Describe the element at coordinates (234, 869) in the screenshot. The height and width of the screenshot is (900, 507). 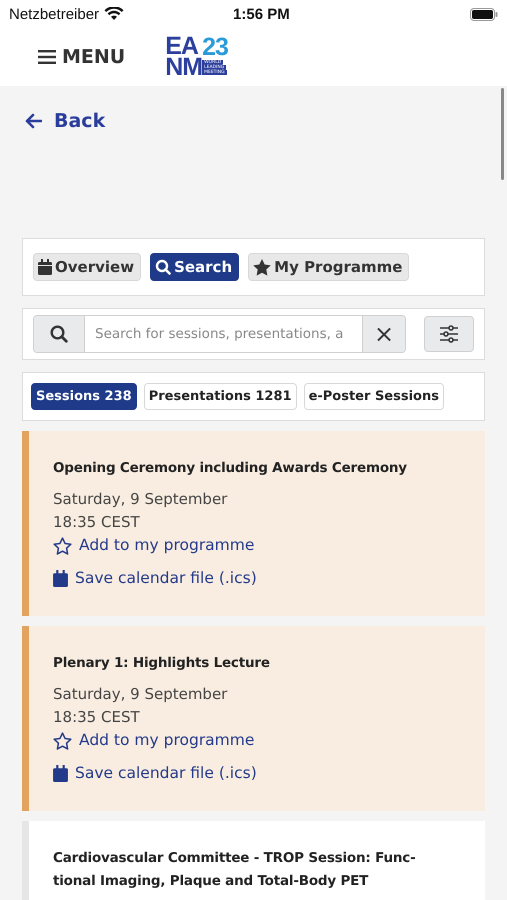
I see `session-title: Cardiovascular Committee - TROP Session: Func- tional Imaging, Plaque and Total-Body PET` at that location.